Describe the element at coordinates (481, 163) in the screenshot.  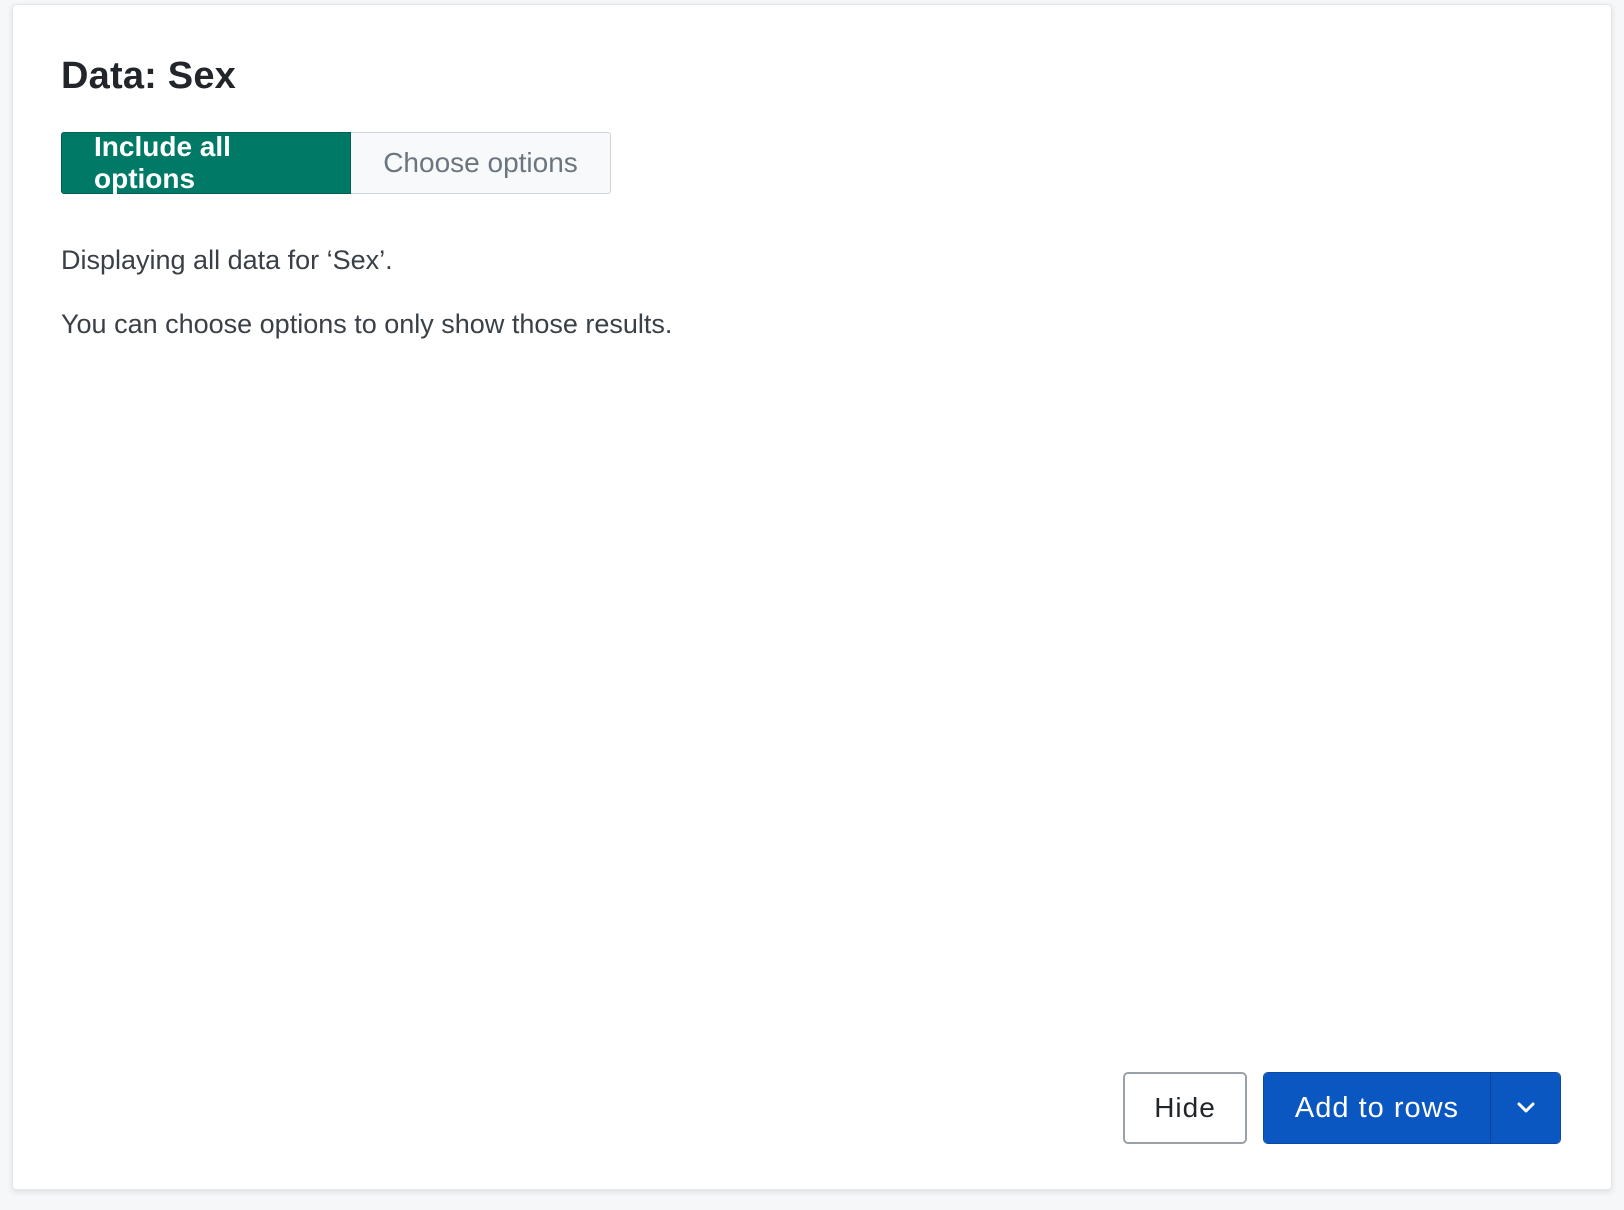
I see `choose-options-button: Choose options` at that location.